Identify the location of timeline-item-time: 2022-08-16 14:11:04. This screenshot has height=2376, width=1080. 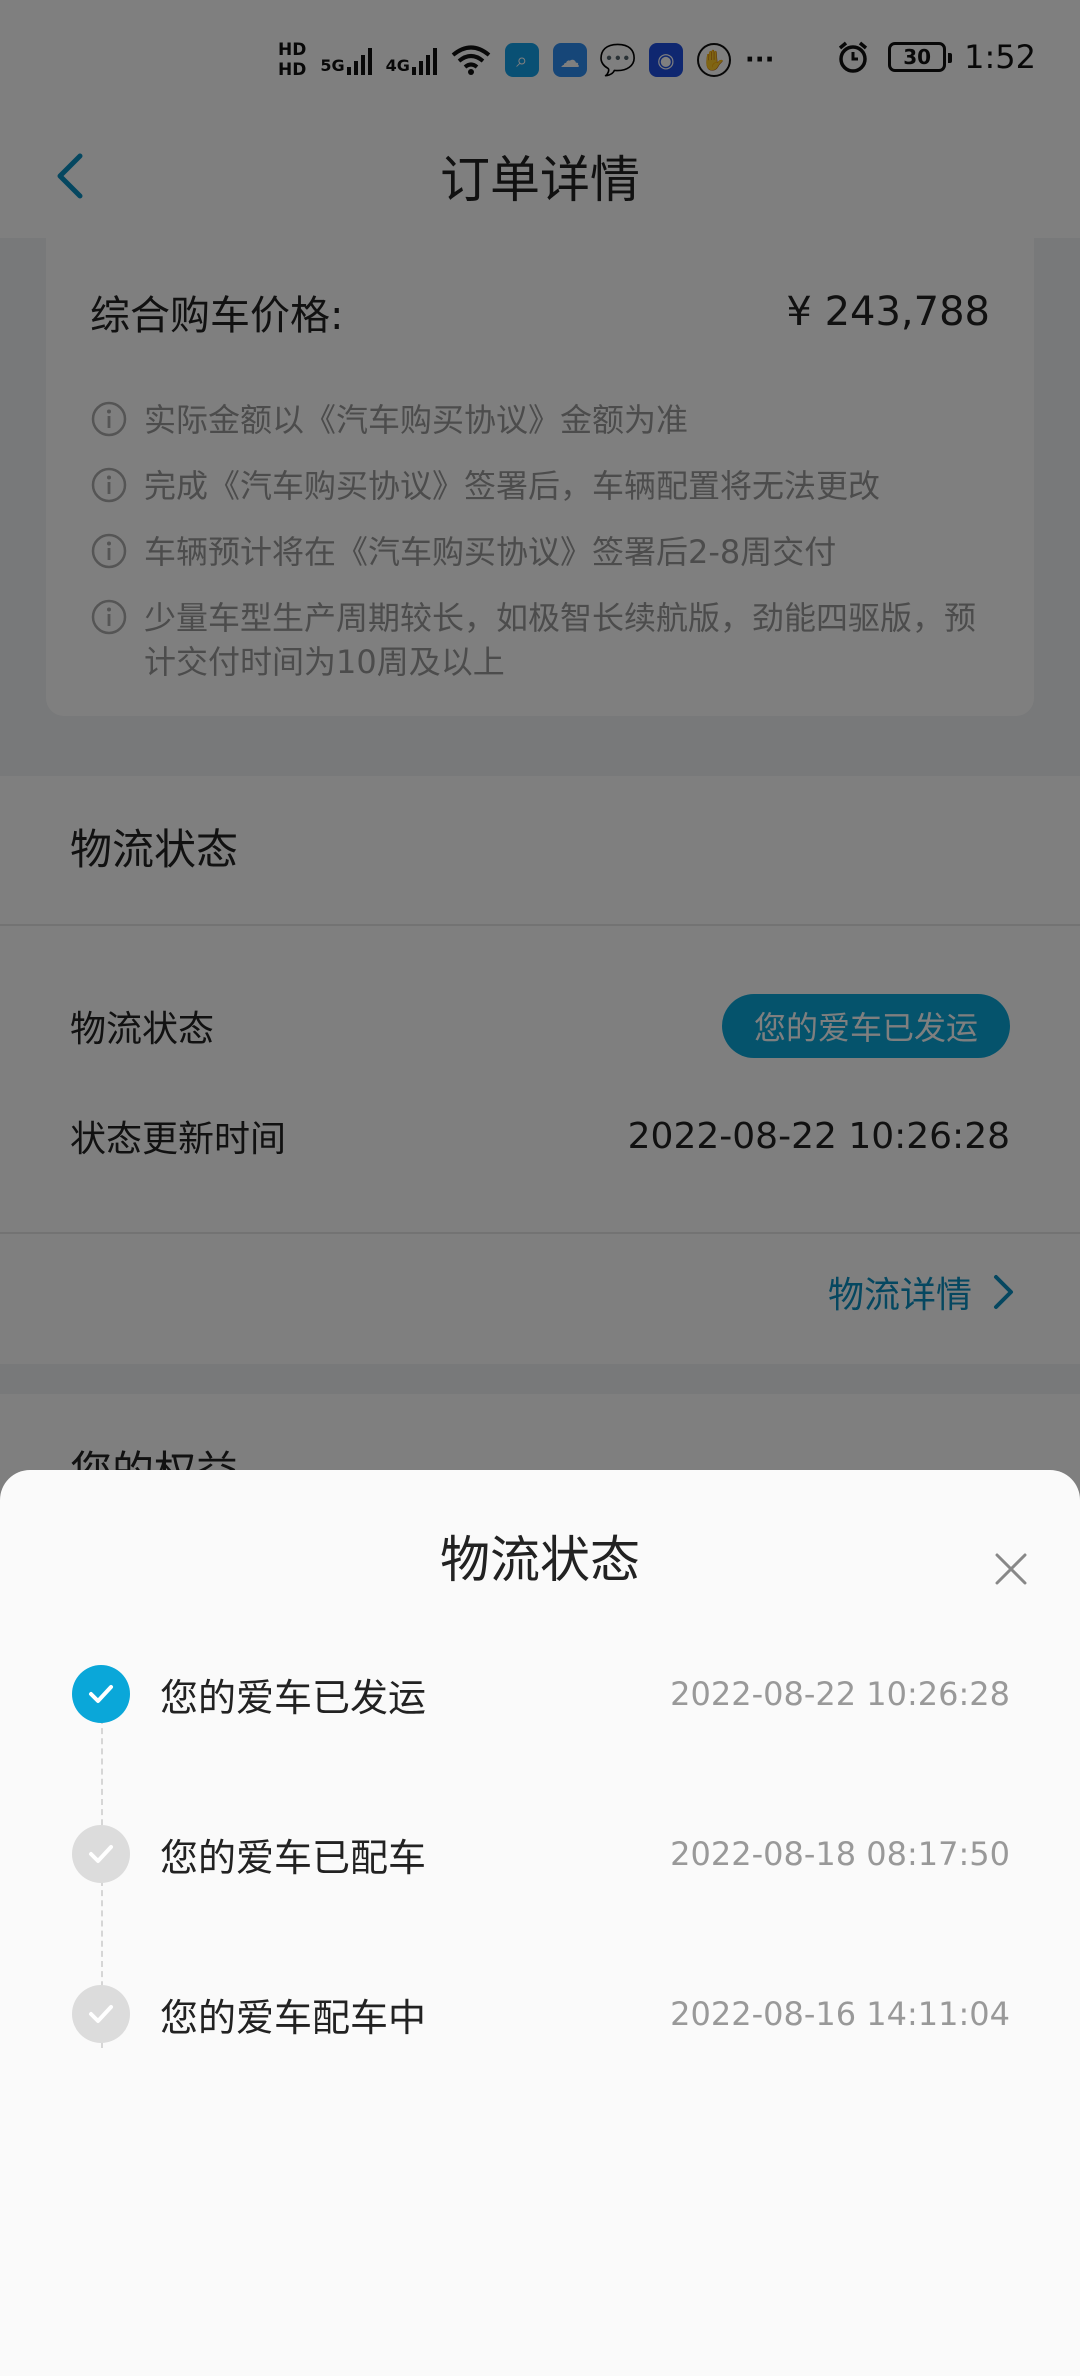
(840, 2014).